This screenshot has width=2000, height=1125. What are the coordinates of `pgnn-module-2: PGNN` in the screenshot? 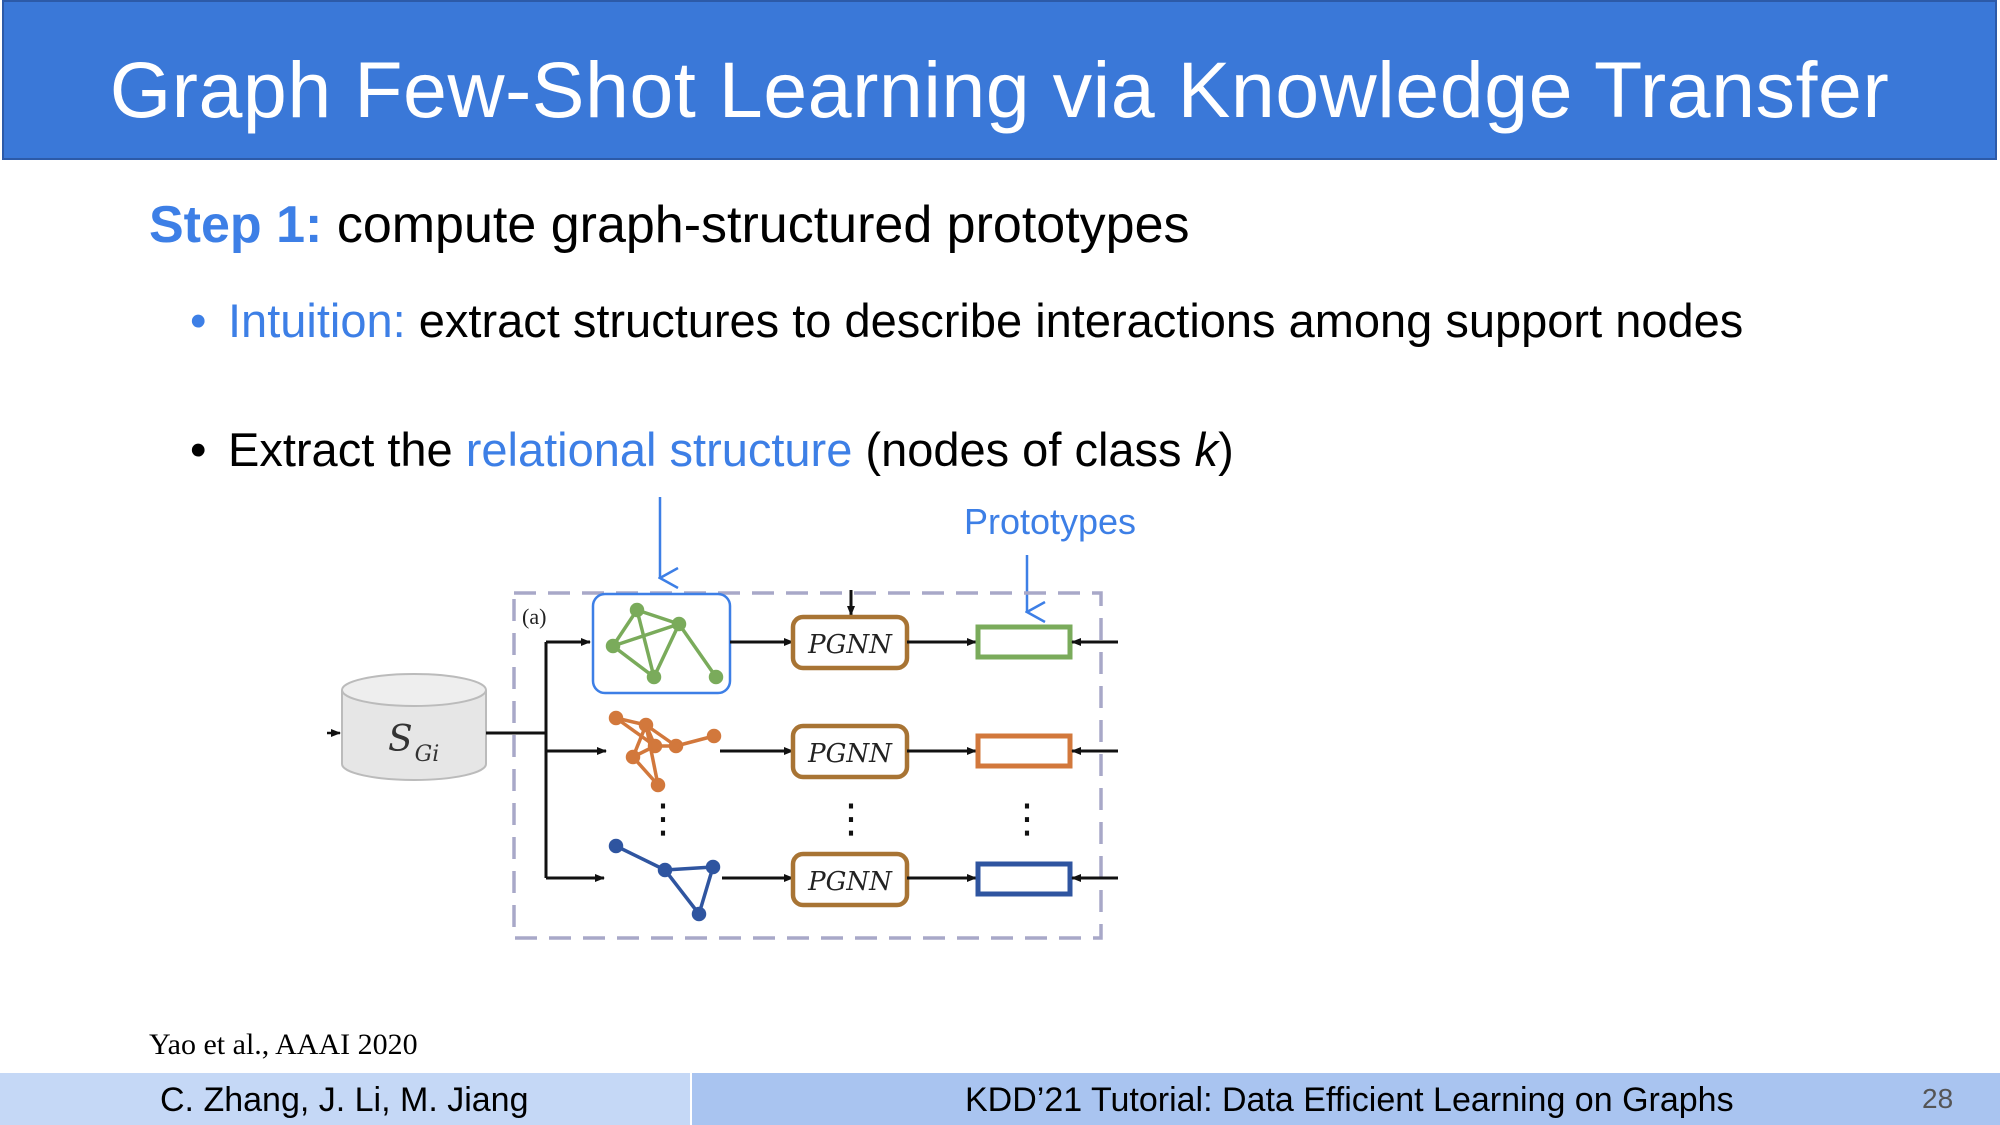 It's located at (850, 751).